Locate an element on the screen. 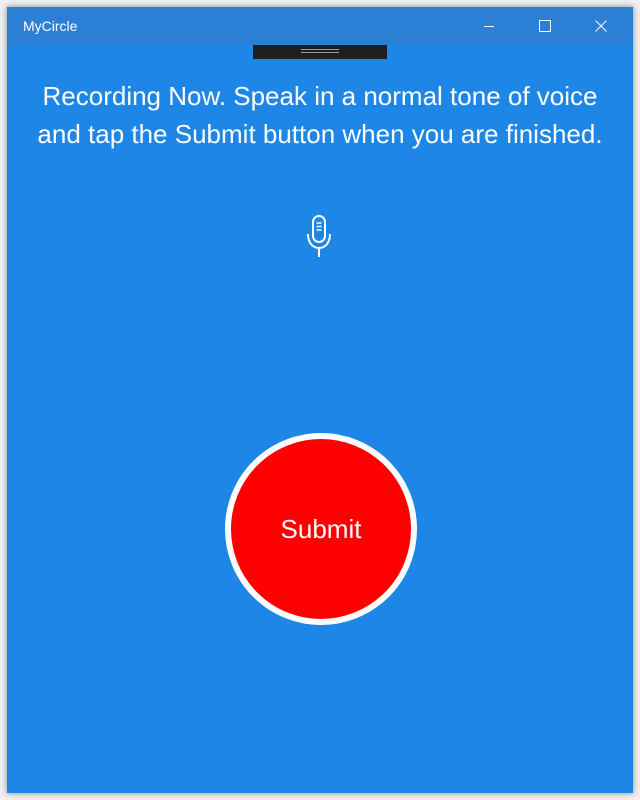 The width and height of the screenshot is (640, 800). maximize-button is located at coordinates (545, 26).